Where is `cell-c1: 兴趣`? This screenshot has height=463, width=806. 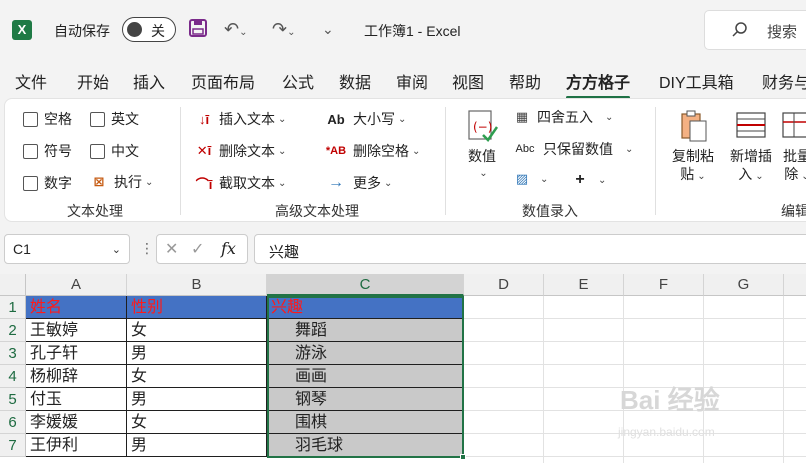 cell-c1: 兴趣 is located at coordinates (365, 307).